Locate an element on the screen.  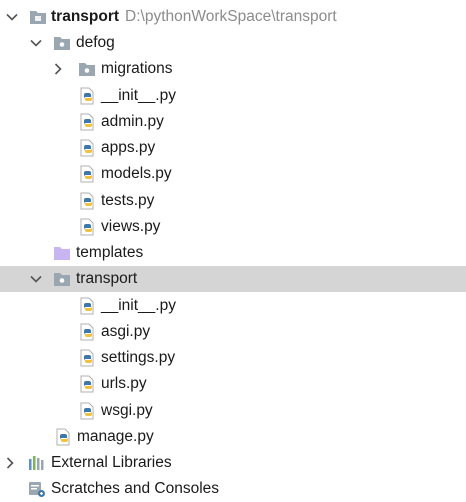
file-label: settings.py is located at coordinates (138, 357).